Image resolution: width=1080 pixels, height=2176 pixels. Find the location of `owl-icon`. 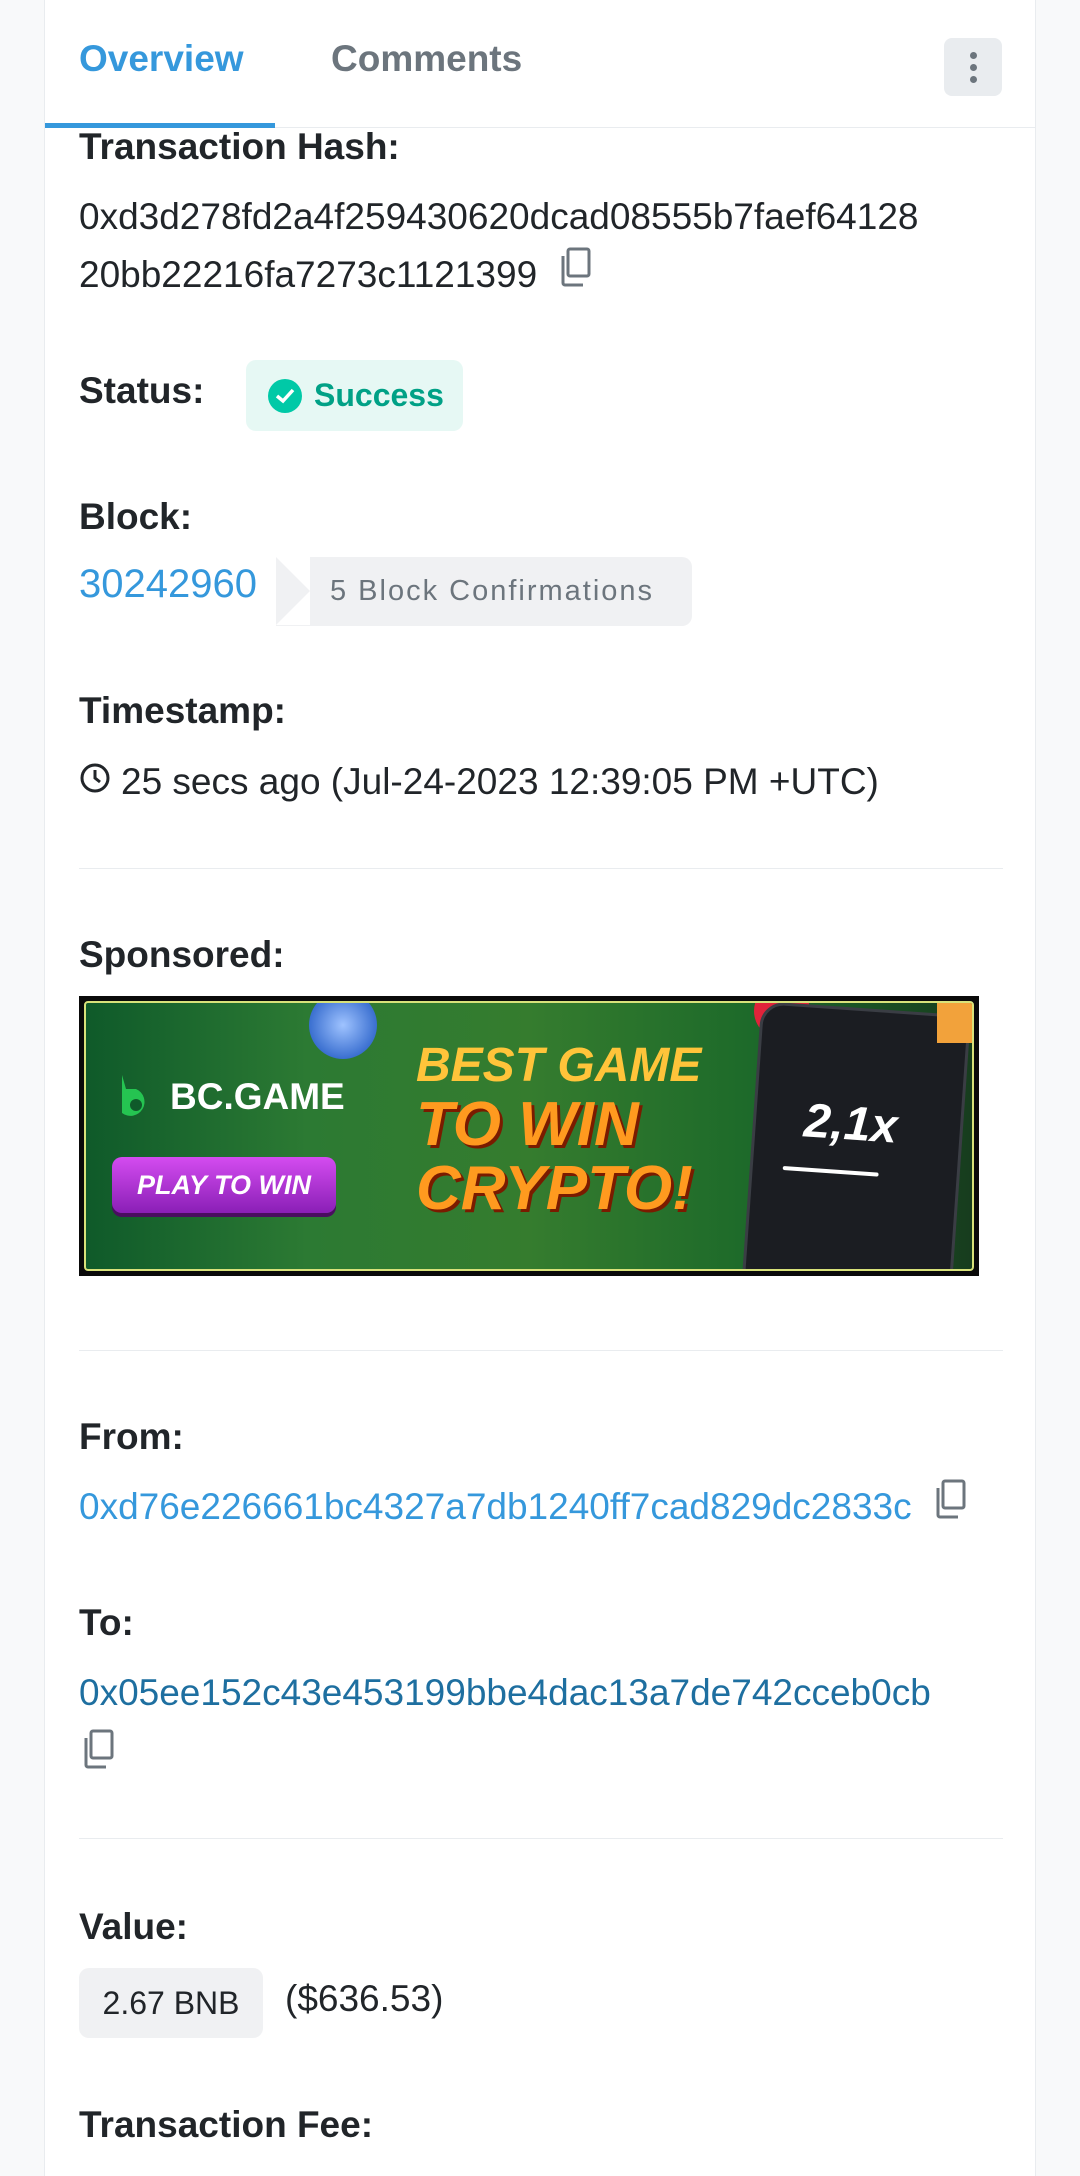

owl-icon is located at coordinates (954, 1023).